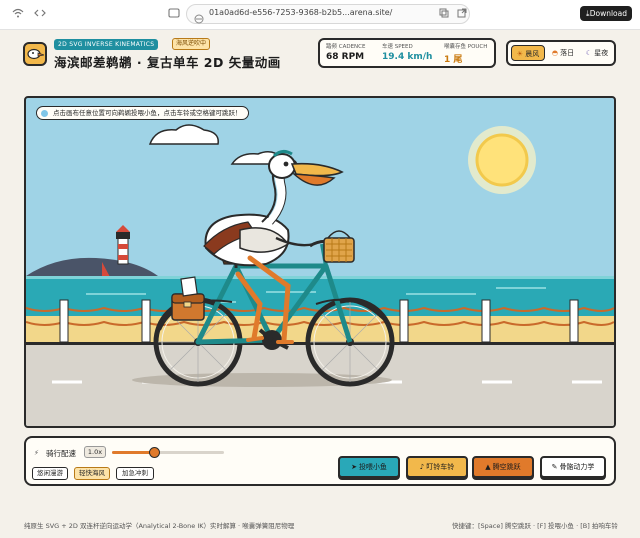 This screenshot has width=640, height=538. I want to click on pace-icon: ⚡, so click(36, 453).